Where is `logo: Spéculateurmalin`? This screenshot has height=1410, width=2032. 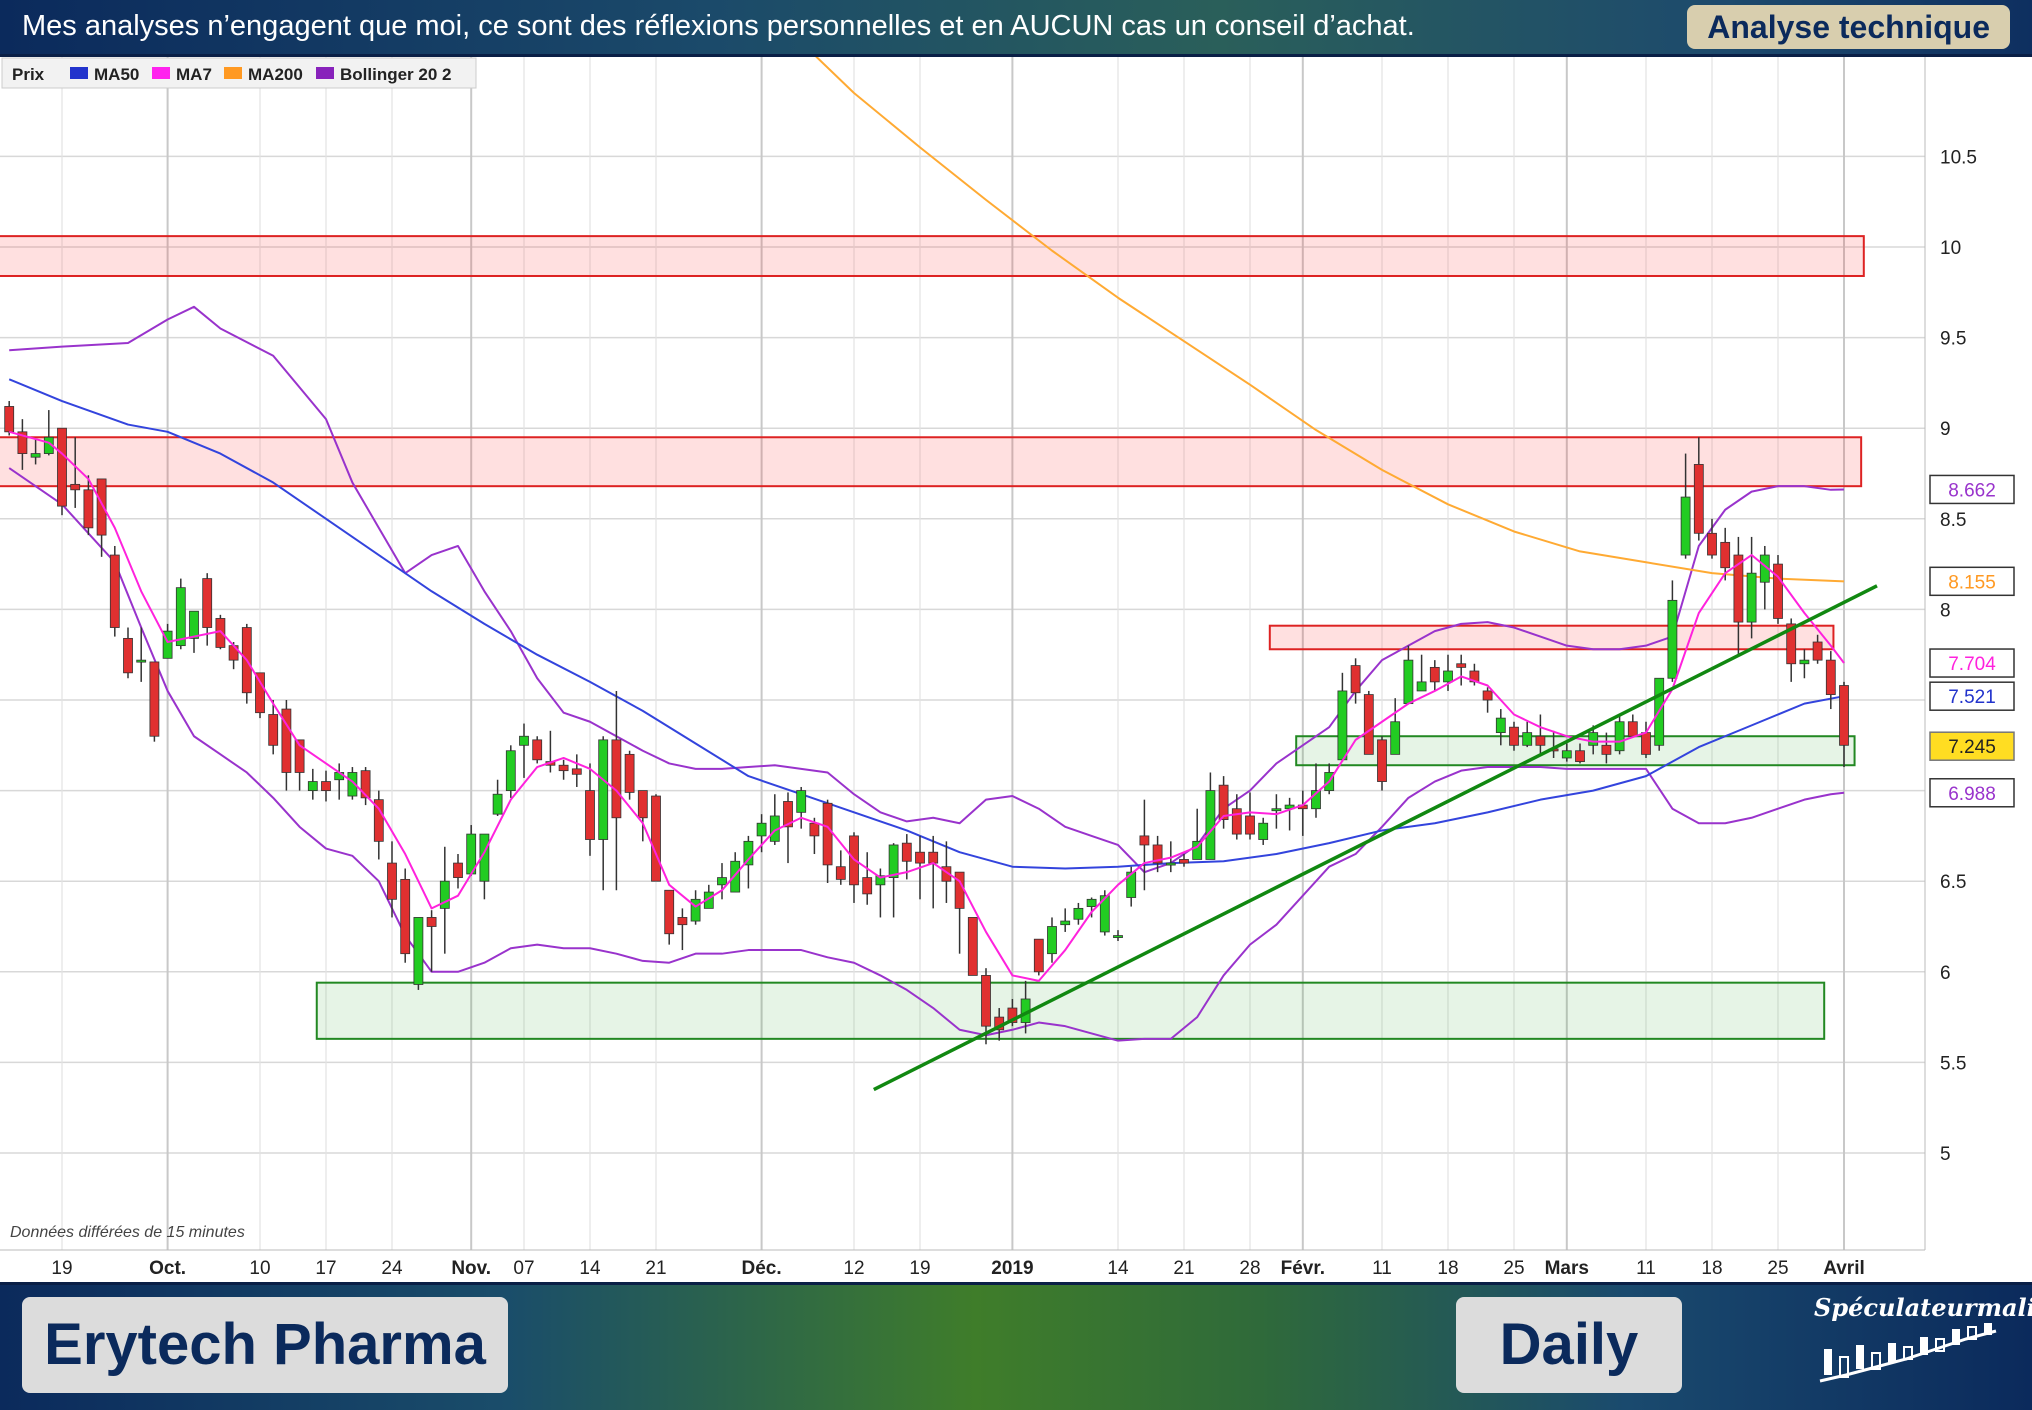
logo: Spéculateurmalin is located at coordinates (1919, 1349).